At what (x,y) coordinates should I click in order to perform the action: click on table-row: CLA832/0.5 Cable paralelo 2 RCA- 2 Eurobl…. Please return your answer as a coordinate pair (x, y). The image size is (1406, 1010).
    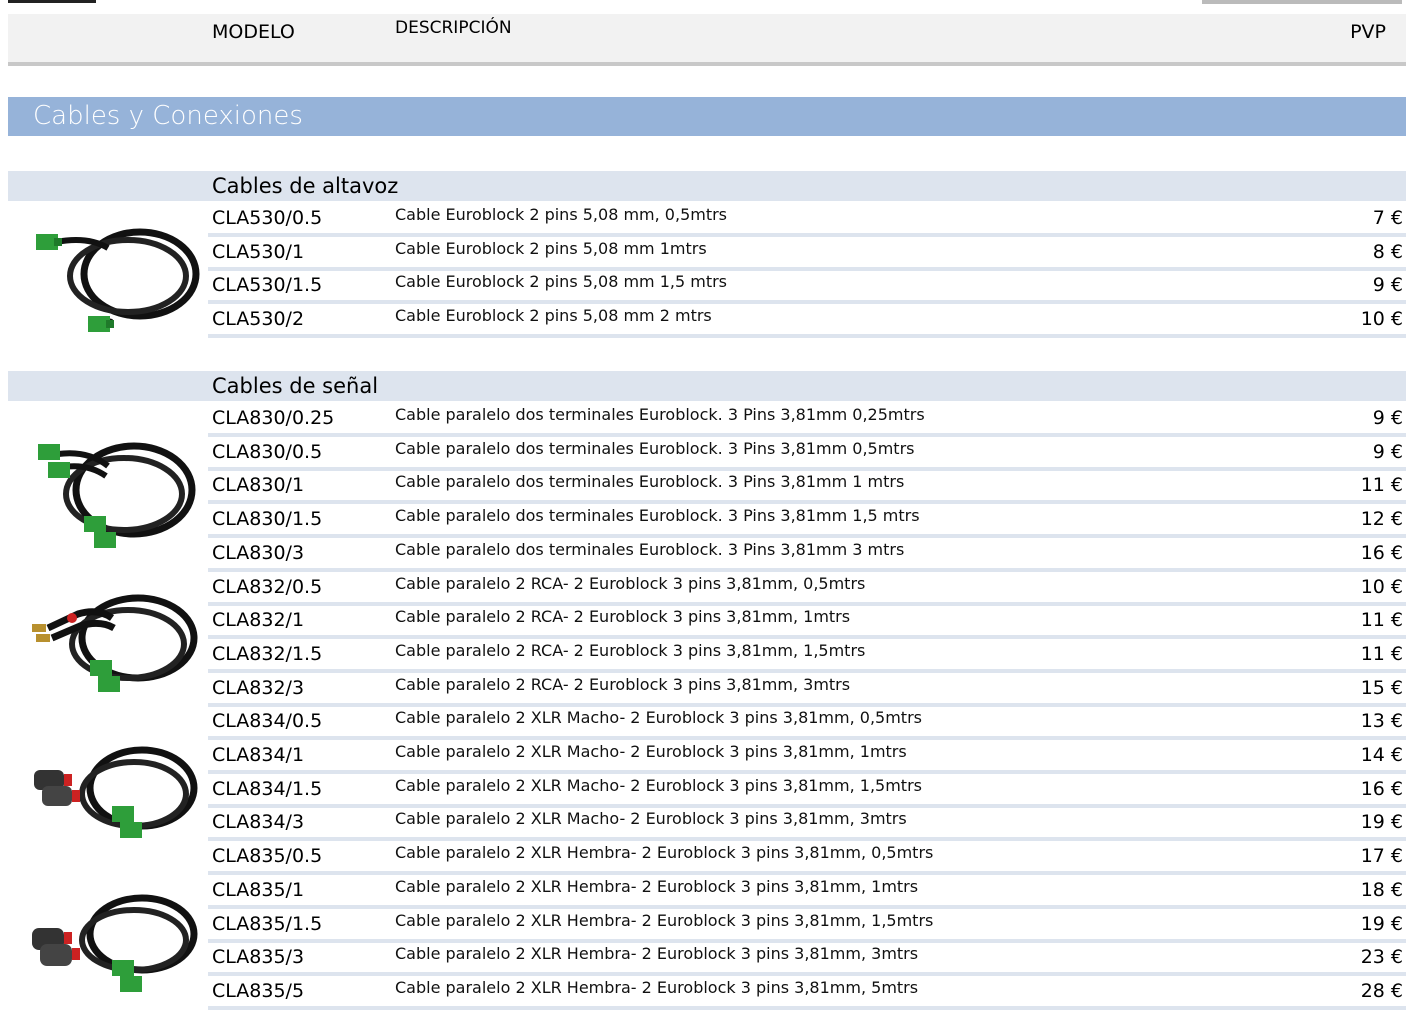
    Looking at the image, I should click on (807, 589).